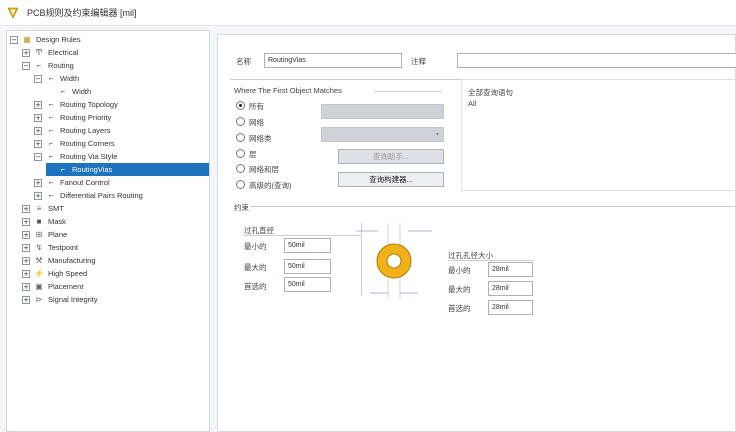  What do you see at coordinates (51, 130) in the screenshot?
I see `layers-icon: ⌐` at bounding box center [51, 130].